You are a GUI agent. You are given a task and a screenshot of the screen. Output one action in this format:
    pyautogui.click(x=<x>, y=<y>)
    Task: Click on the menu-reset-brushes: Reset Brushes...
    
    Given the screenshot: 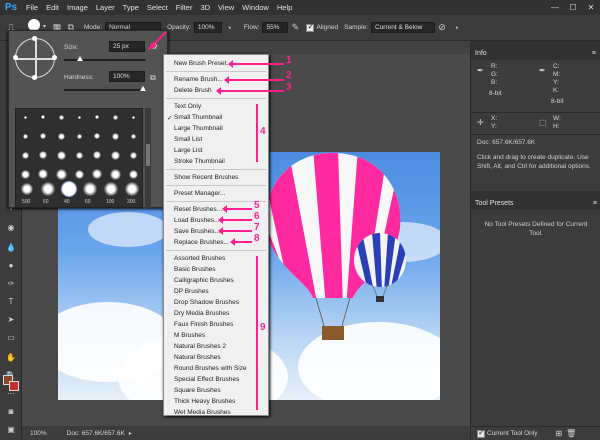 What is the action you would take?
    pyautogui.click(x=198, y=209)
    